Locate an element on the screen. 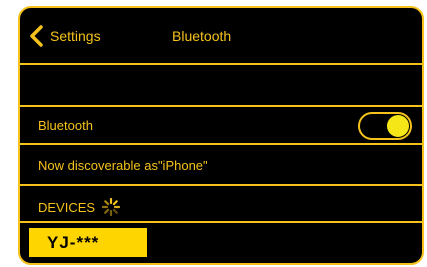  chevron-left-icon is located at coordinates (36, 36).